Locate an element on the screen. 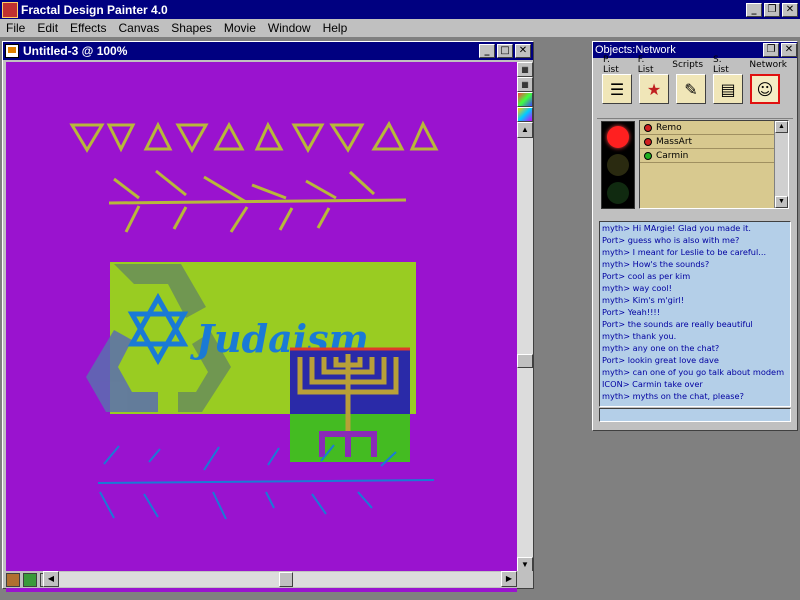  vertical-scrollbar: ▦ ▦ ▲ ▼ is located at coordinates (525, 317).